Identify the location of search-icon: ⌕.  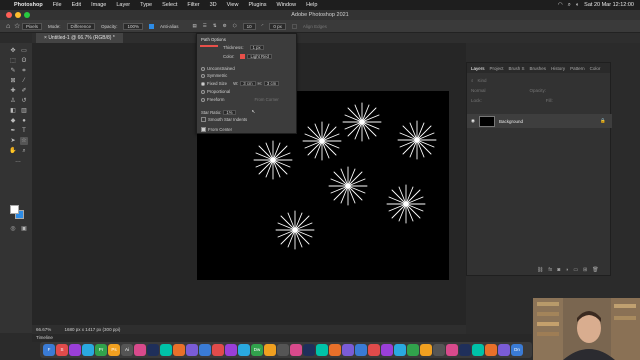
(569, 5).